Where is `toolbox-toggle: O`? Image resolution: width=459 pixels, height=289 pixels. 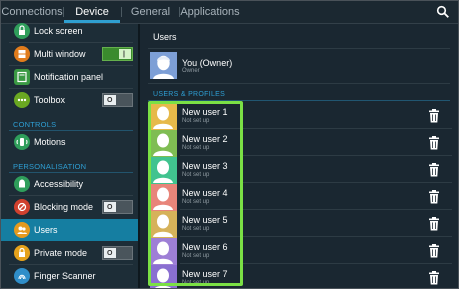 toolbox-toggle: O is located at coordinates (117, 100).